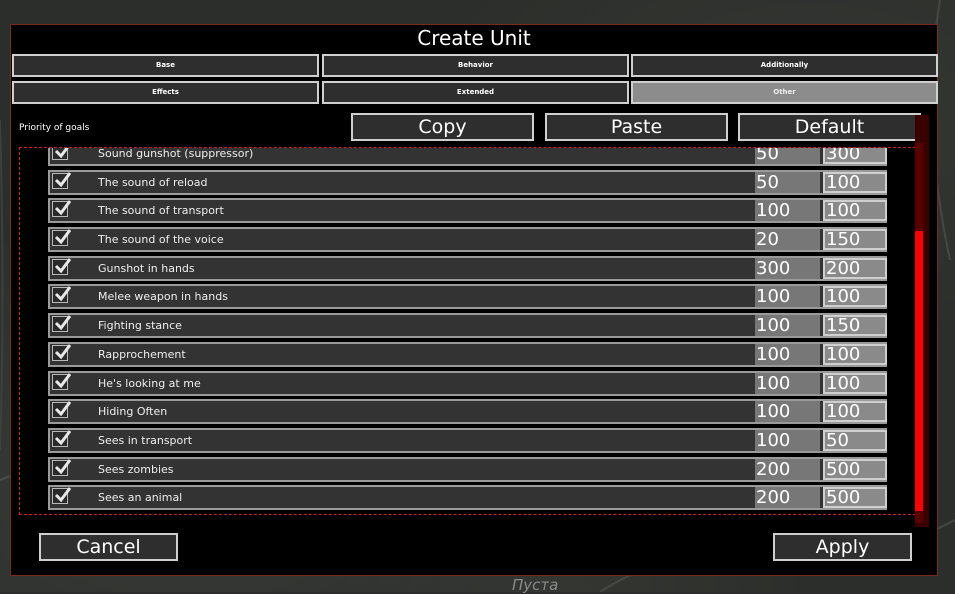 This screenshot has width=955, height=594. Describe the element at coordinates (467, 469) in the screenshot. I see `list-item: Sees zombies 200 500` at that location.